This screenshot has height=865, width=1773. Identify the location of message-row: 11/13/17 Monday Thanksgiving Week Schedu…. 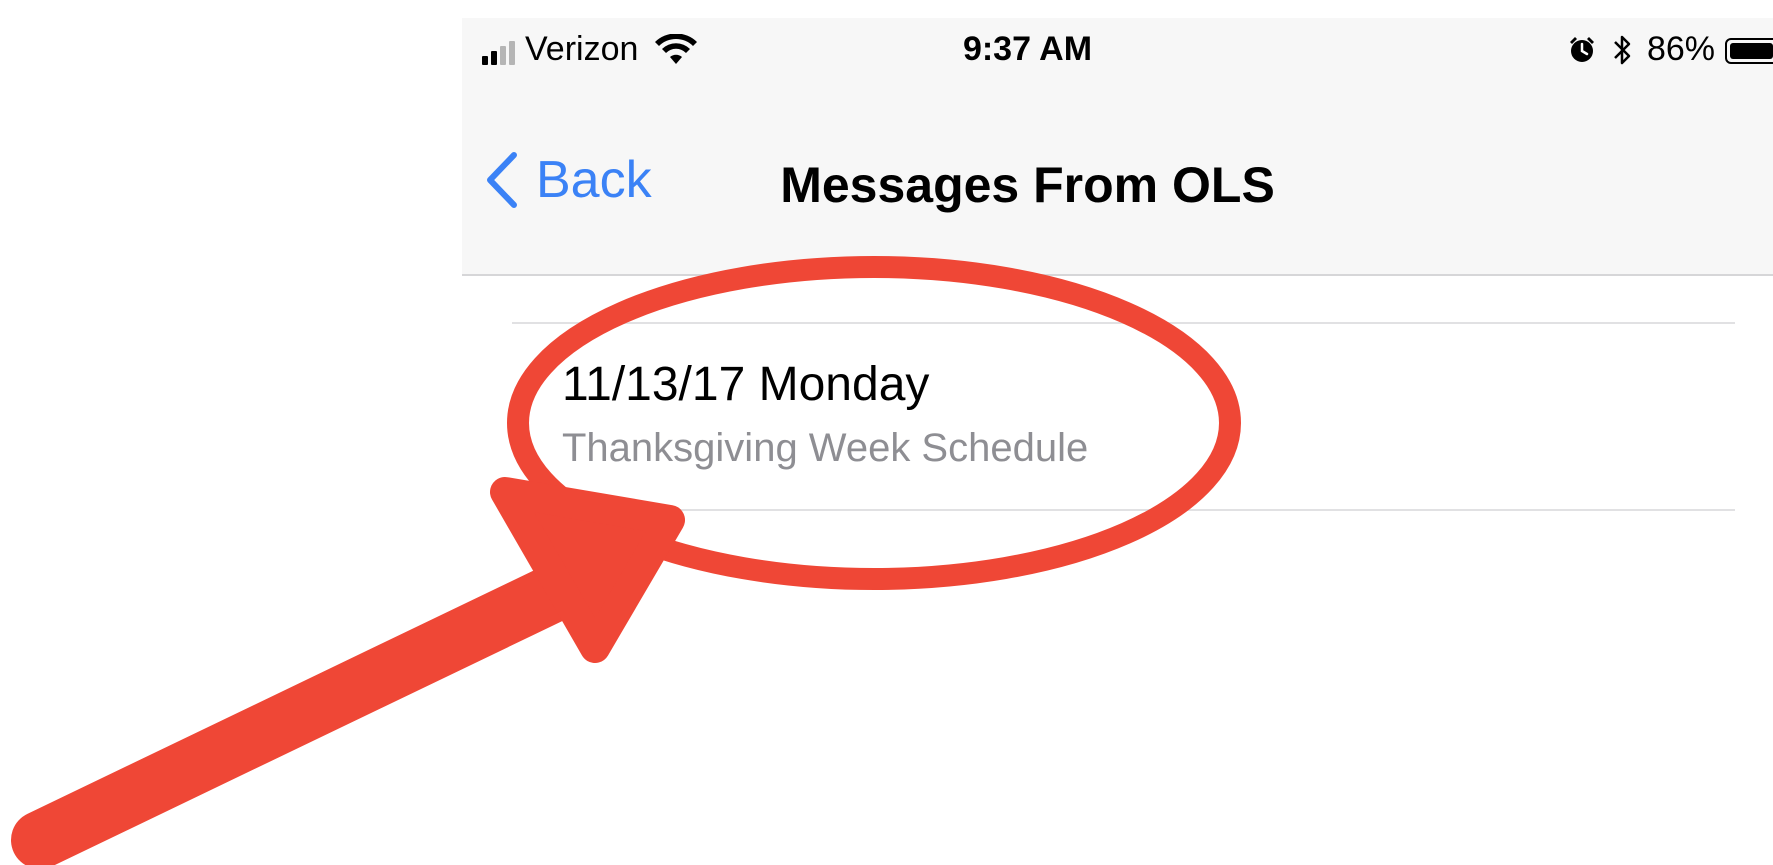
(1123, 416).